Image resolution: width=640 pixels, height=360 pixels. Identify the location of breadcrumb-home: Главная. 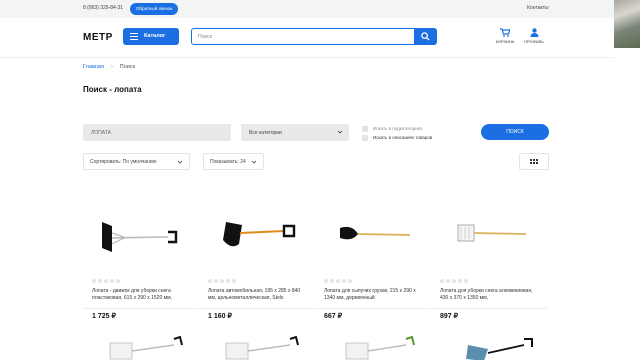
(93, 67).